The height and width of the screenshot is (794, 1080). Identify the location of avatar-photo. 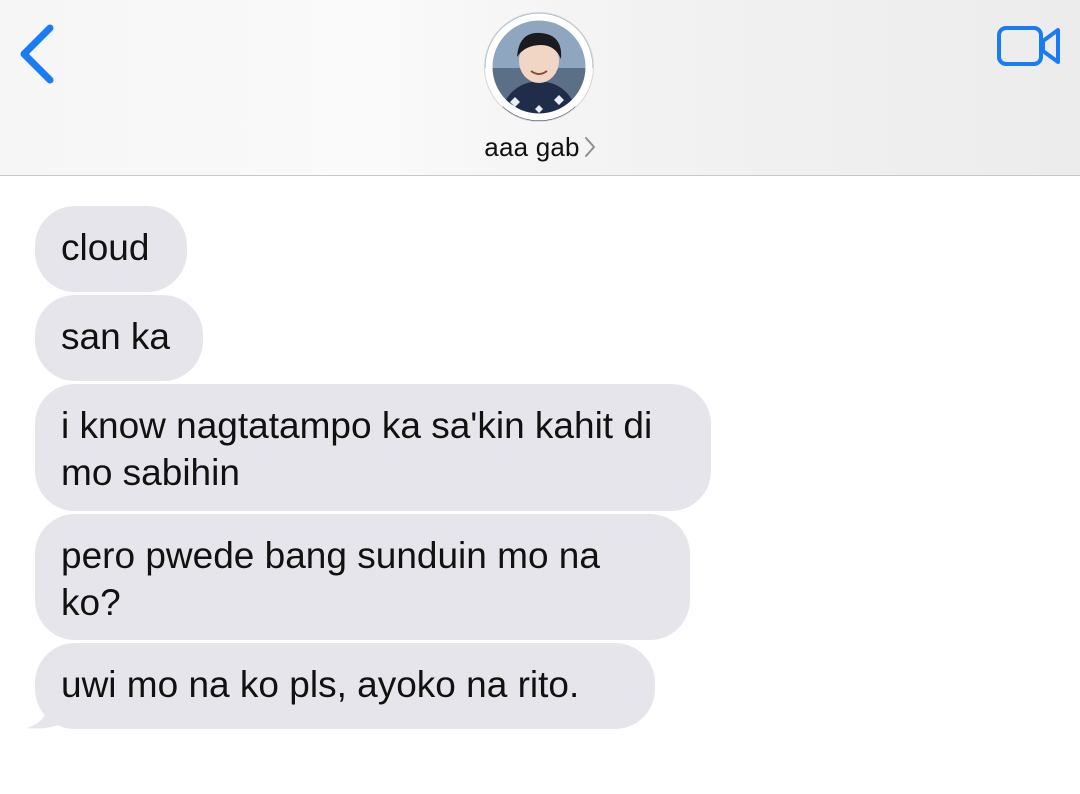
(539, 67).